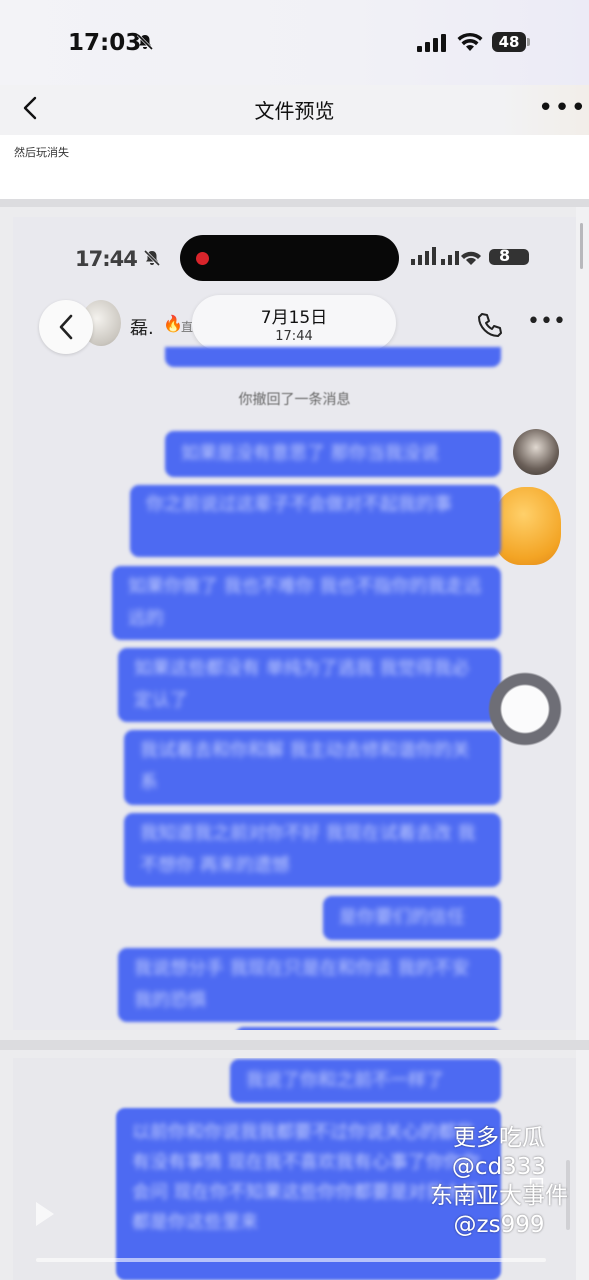 The width and height of the screenshot is (589, 1280). Describe the element at coordinates (45, 1214) in the screenshot. I see `play-icon` at that location.